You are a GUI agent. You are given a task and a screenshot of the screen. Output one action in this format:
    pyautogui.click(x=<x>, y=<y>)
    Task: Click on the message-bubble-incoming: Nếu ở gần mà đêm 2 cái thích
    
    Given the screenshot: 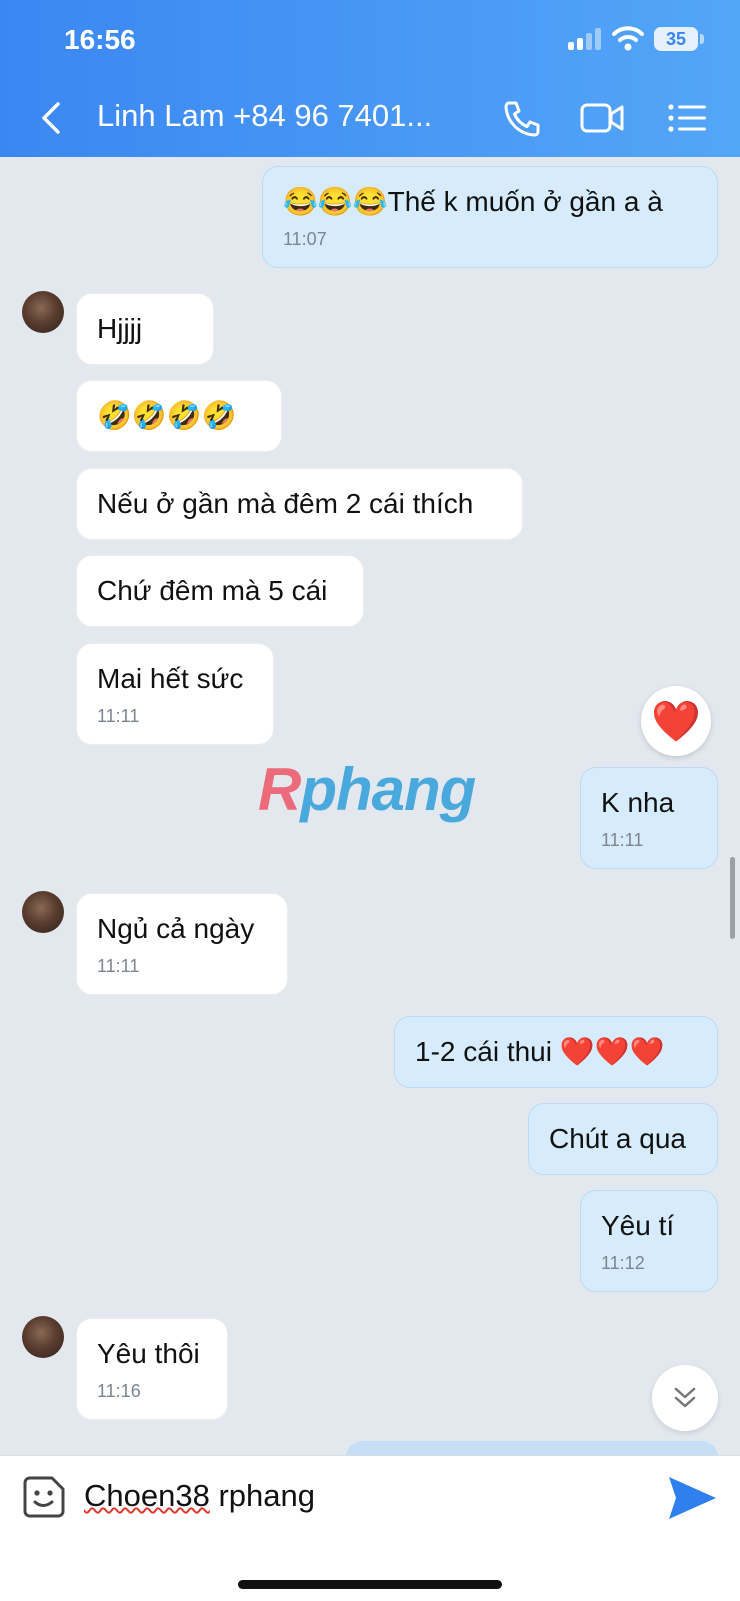 What is the action you would take?
    pyautogui.click(x=299, y=504)
    